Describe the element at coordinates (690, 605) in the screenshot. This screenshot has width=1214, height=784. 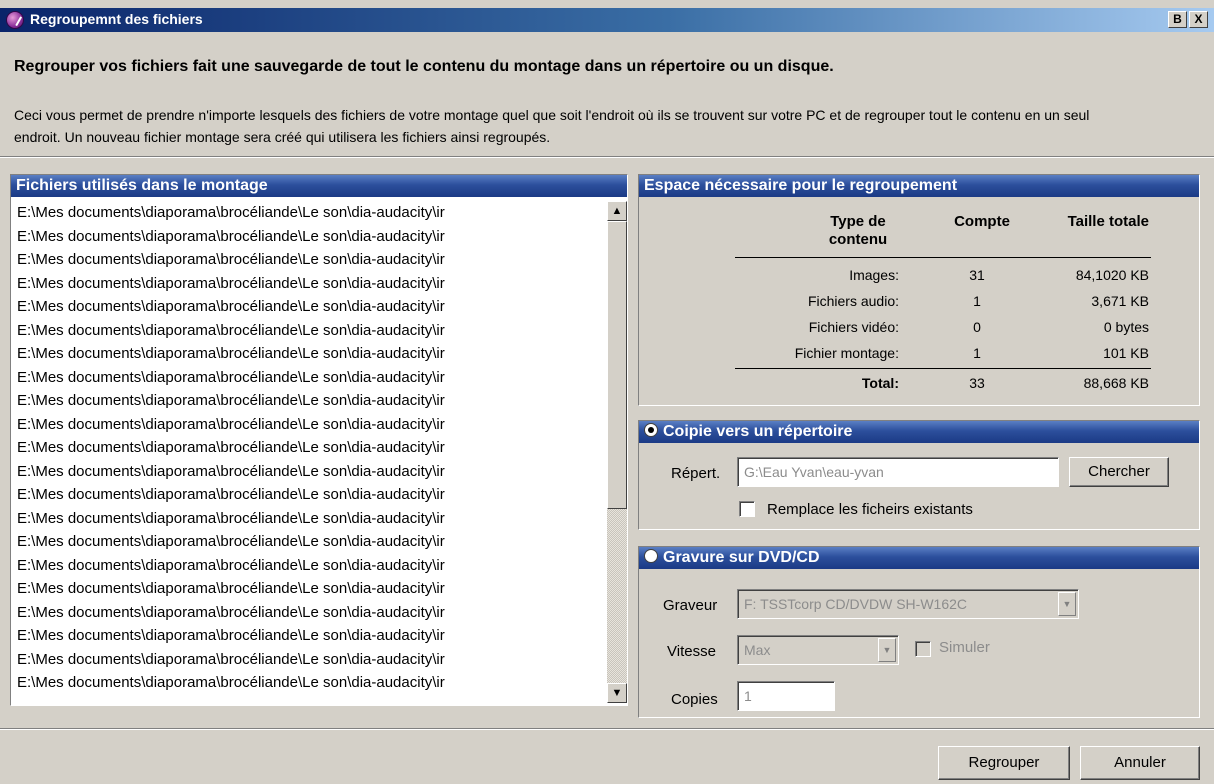
I see `burner-label: Graveur` at that location.